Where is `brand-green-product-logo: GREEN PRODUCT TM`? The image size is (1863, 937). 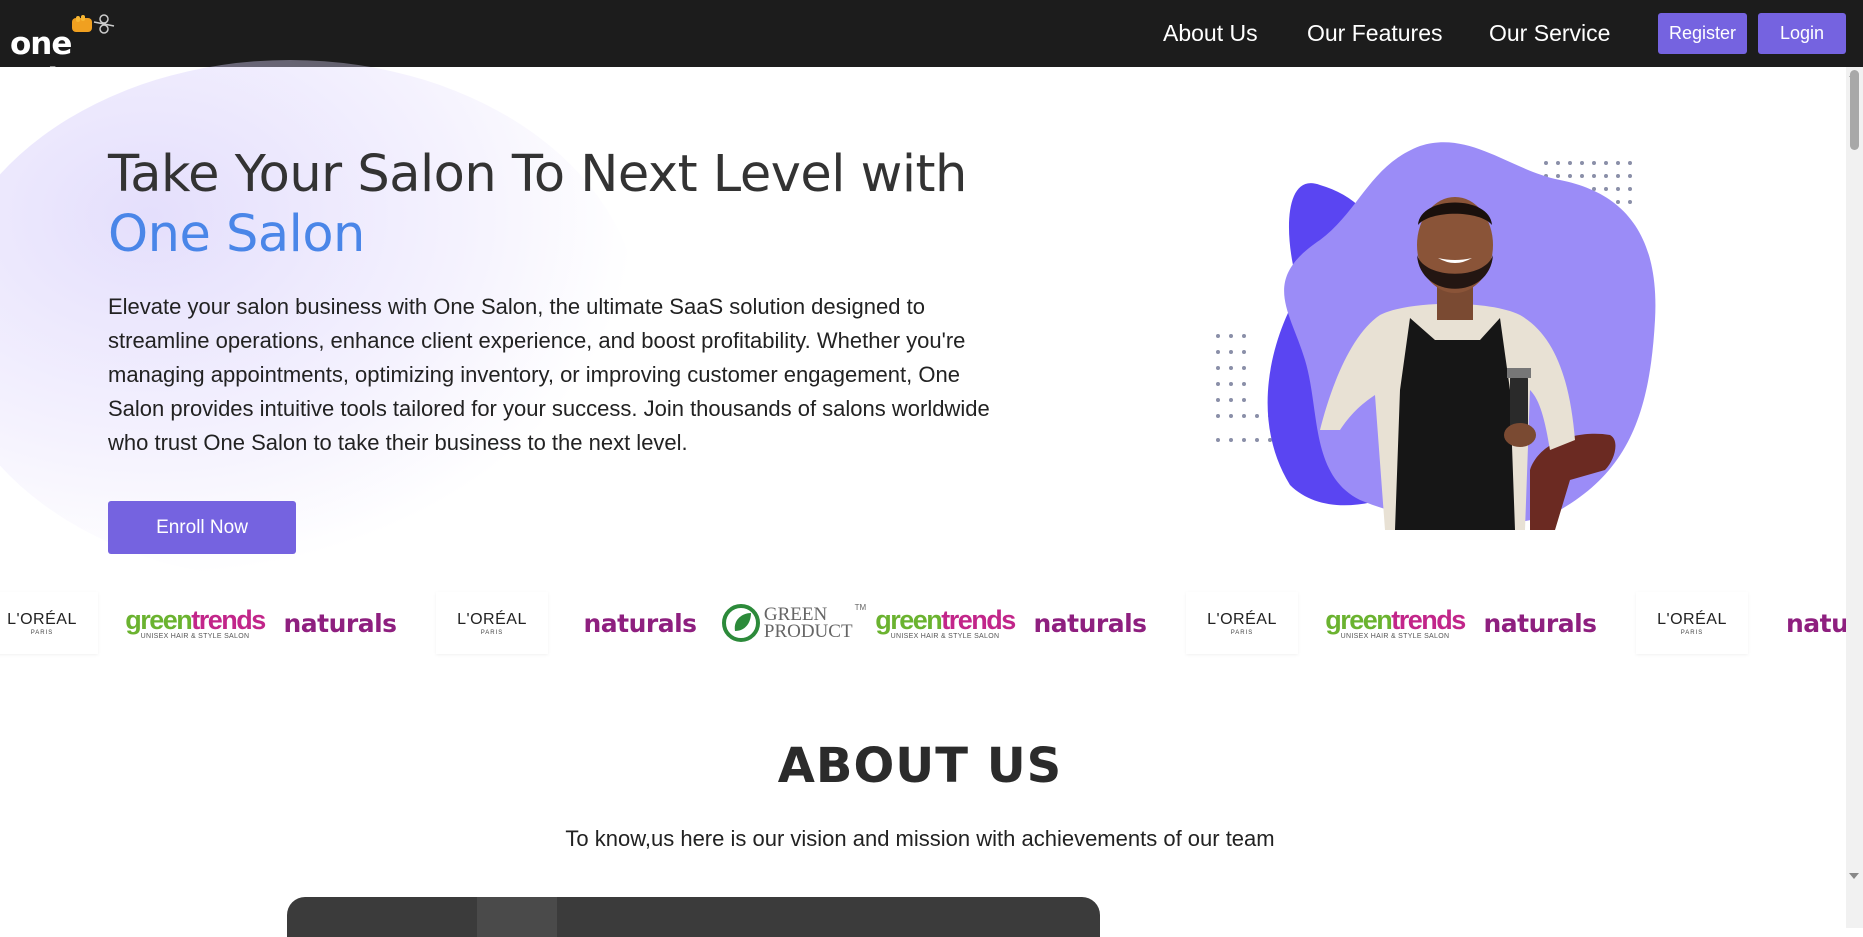
brand-green-product-logo: GREEN PRODUCT TM is located at coordinates (793, 623).